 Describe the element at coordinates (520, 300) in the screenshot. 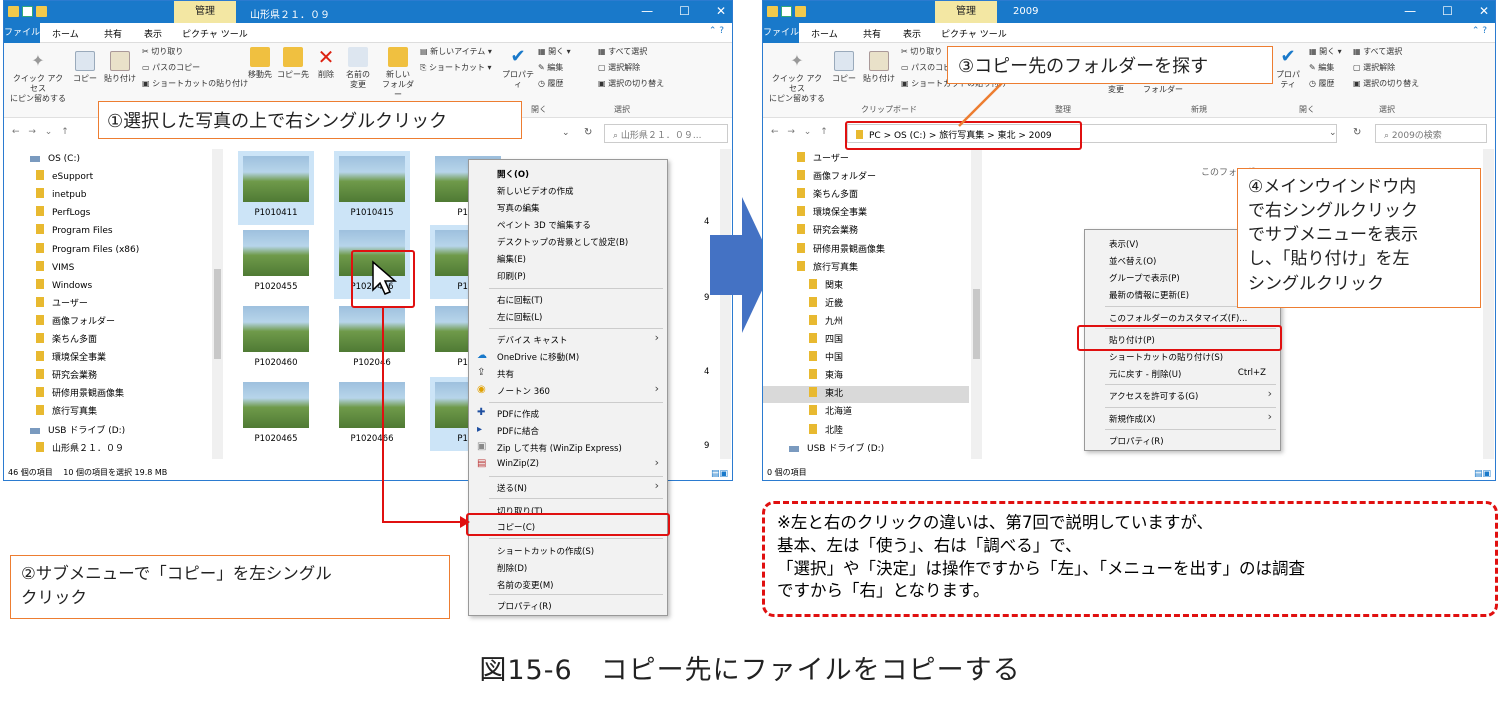

I see `menu-item: 右に回転(T)` at that location.